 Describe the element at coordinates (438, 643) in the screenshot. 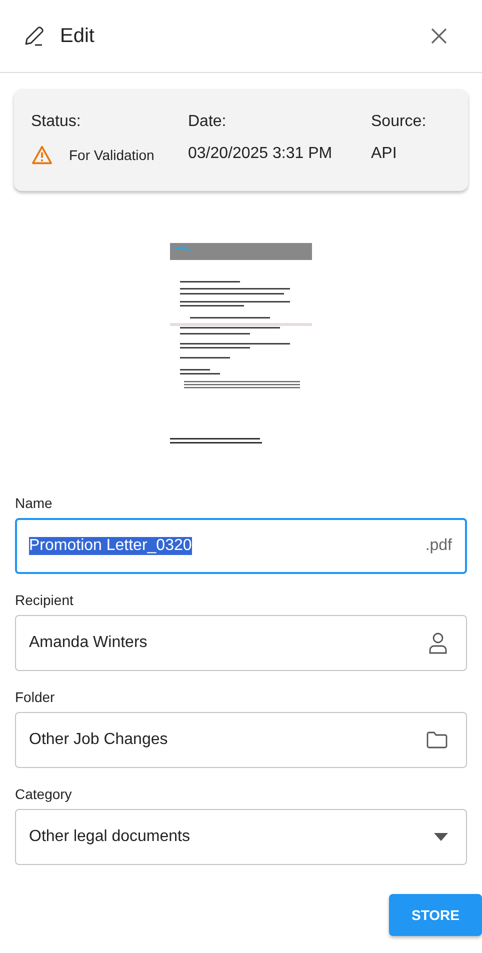

I see `person-icon` at that location.